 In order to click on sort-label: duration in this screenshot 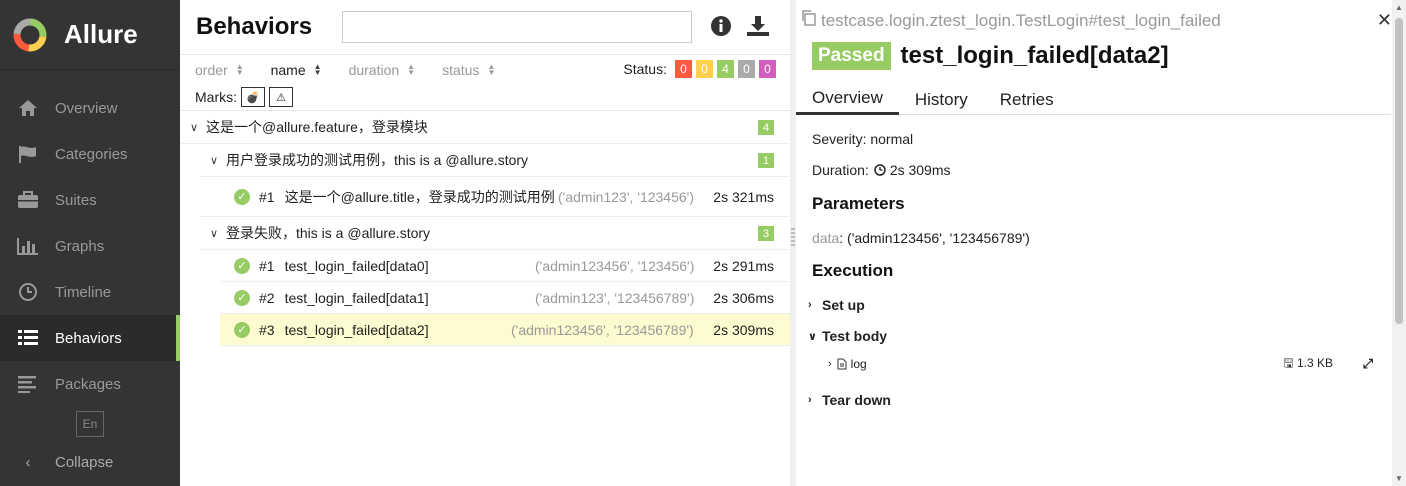, I will do `click(374, 69)`.